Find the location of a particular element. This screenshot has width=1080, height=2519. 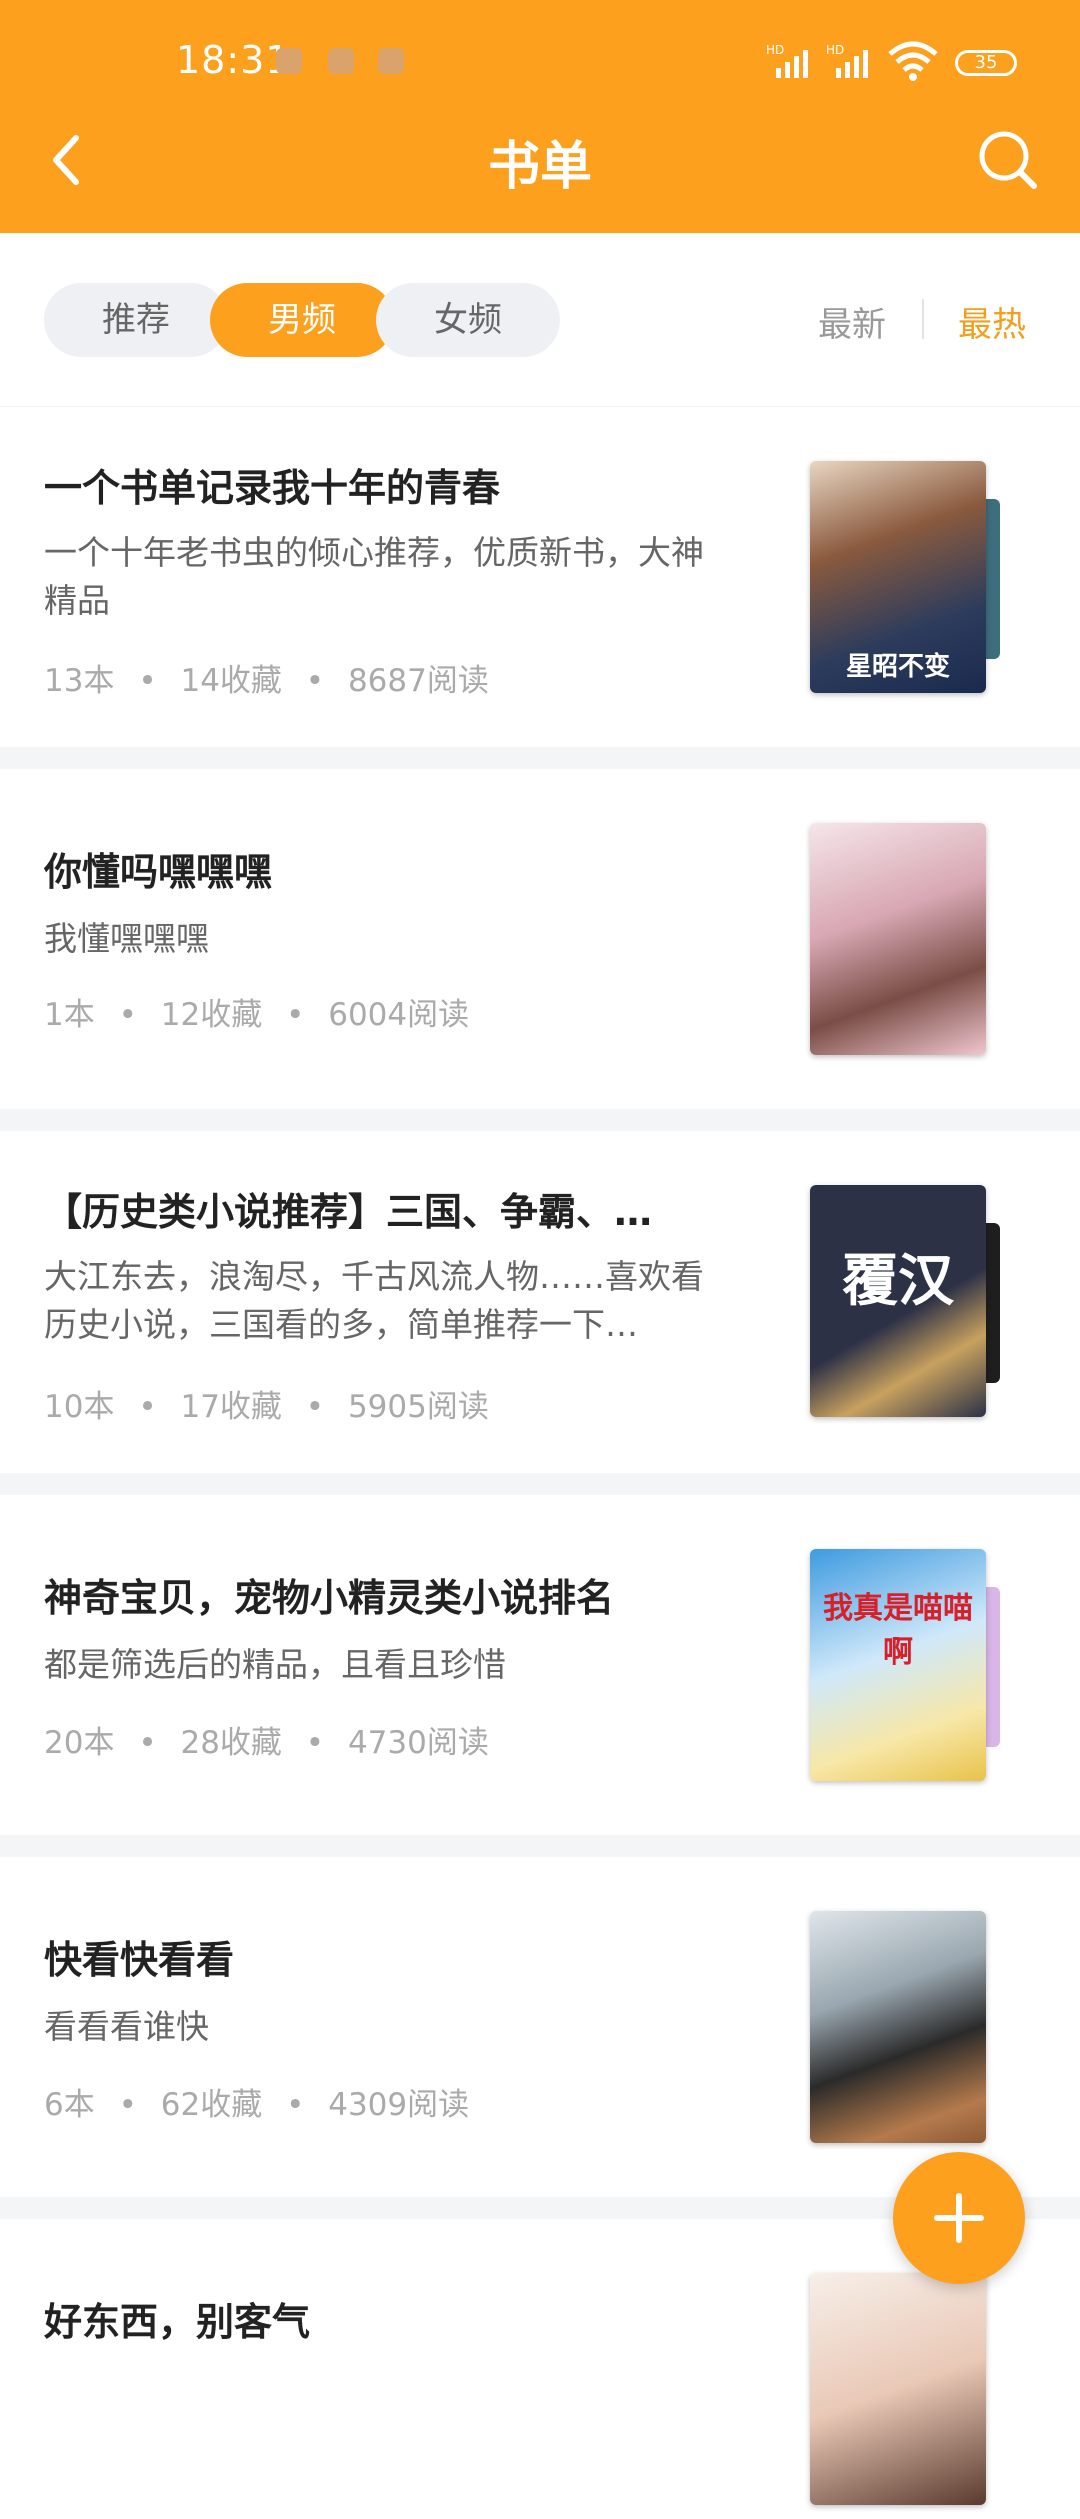

book-count: 1本 is located at coordinates (69, 1015).